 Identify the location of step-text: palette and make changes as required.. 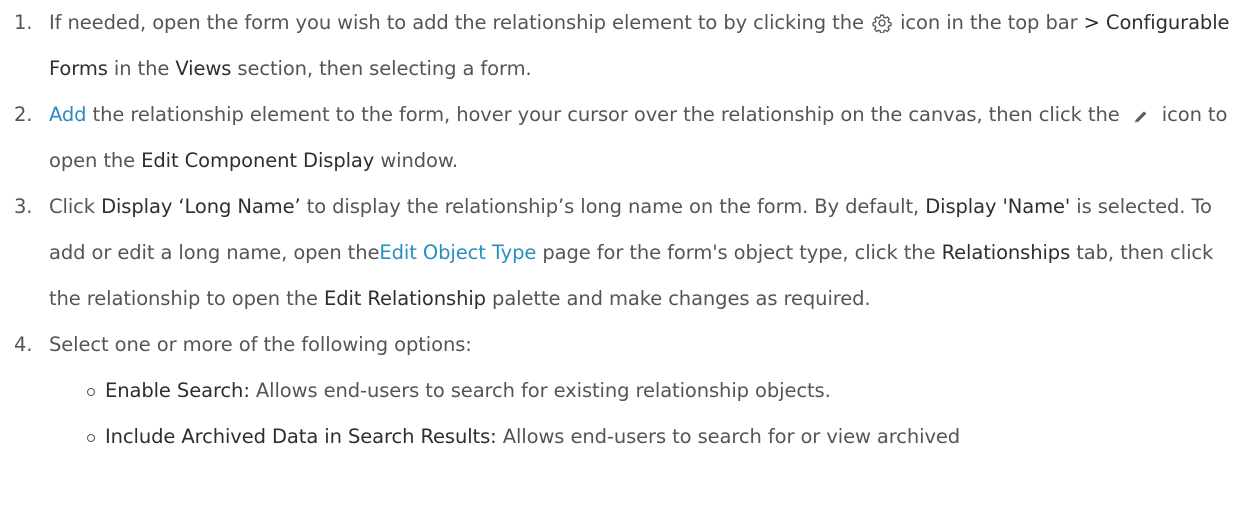
(678, 298).